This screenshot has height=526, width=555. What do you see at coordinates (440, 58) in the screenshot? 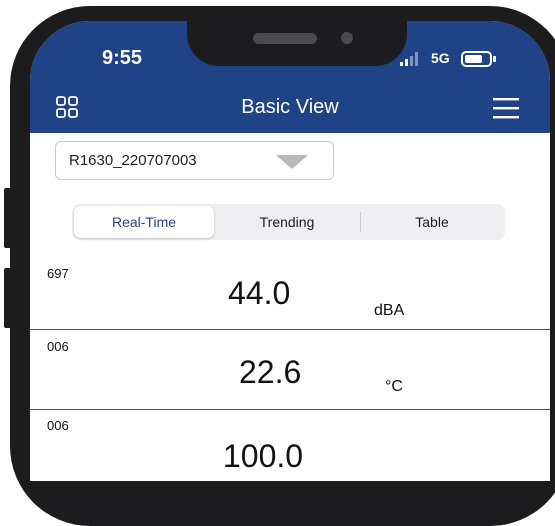
I see `network-type: 5G` at bounding box center [440, 58].